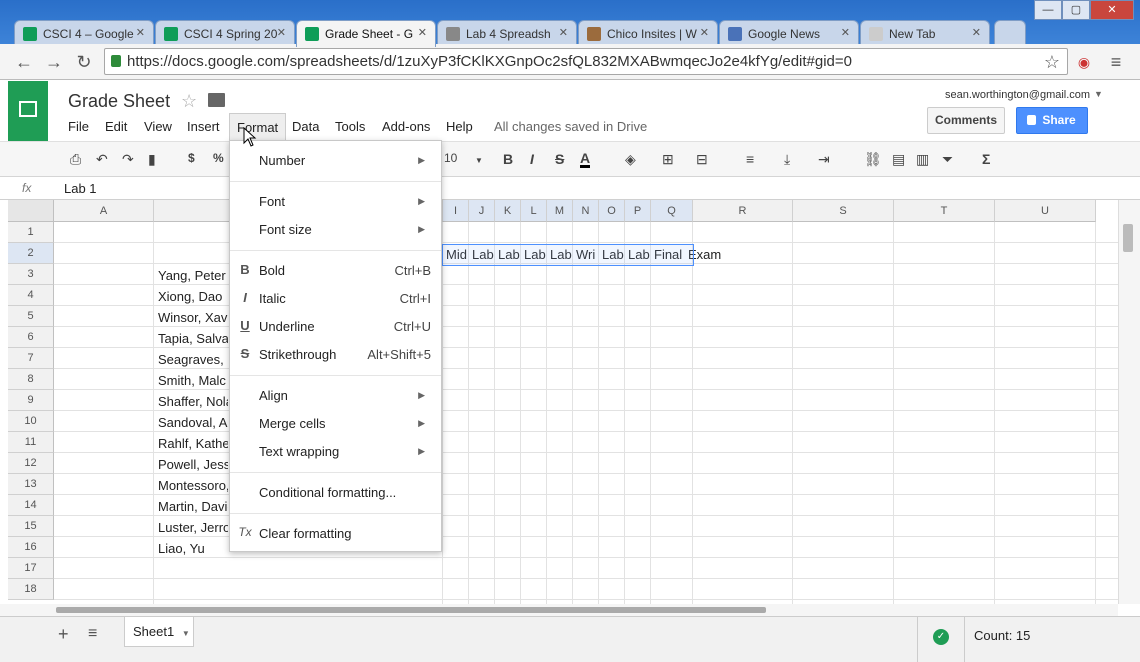 The height and width of the screenshot is (662, 1140). Describe the element at coordinates (189, 101) in the screenshot. I see `star-icon: ☆` at that location.